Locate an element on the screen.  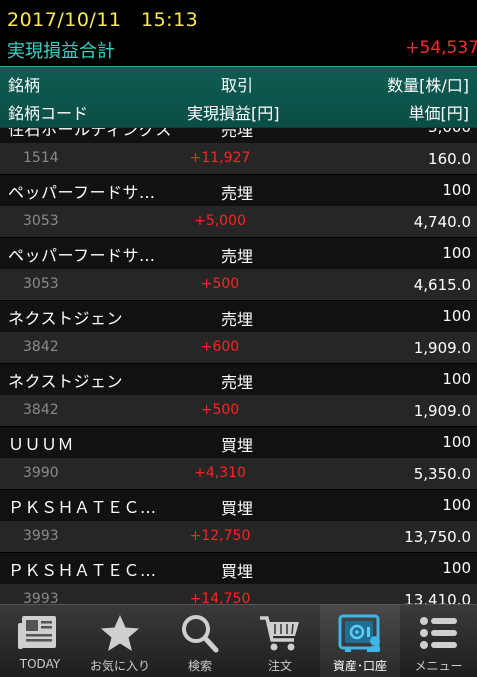
tab-search: 検索 is located at coordinates (200, 641).